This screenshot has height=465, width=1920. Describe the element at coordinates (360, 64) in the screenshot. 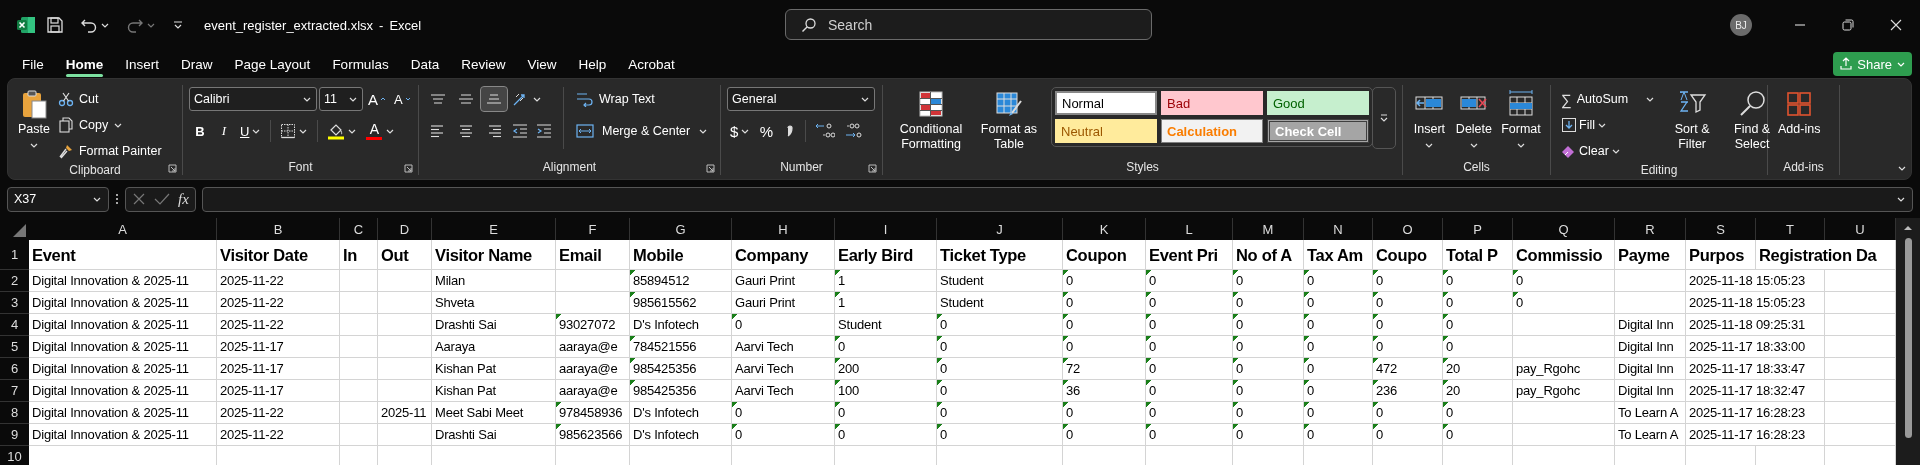

I see `ribbon-tab: Formulas` at that location.